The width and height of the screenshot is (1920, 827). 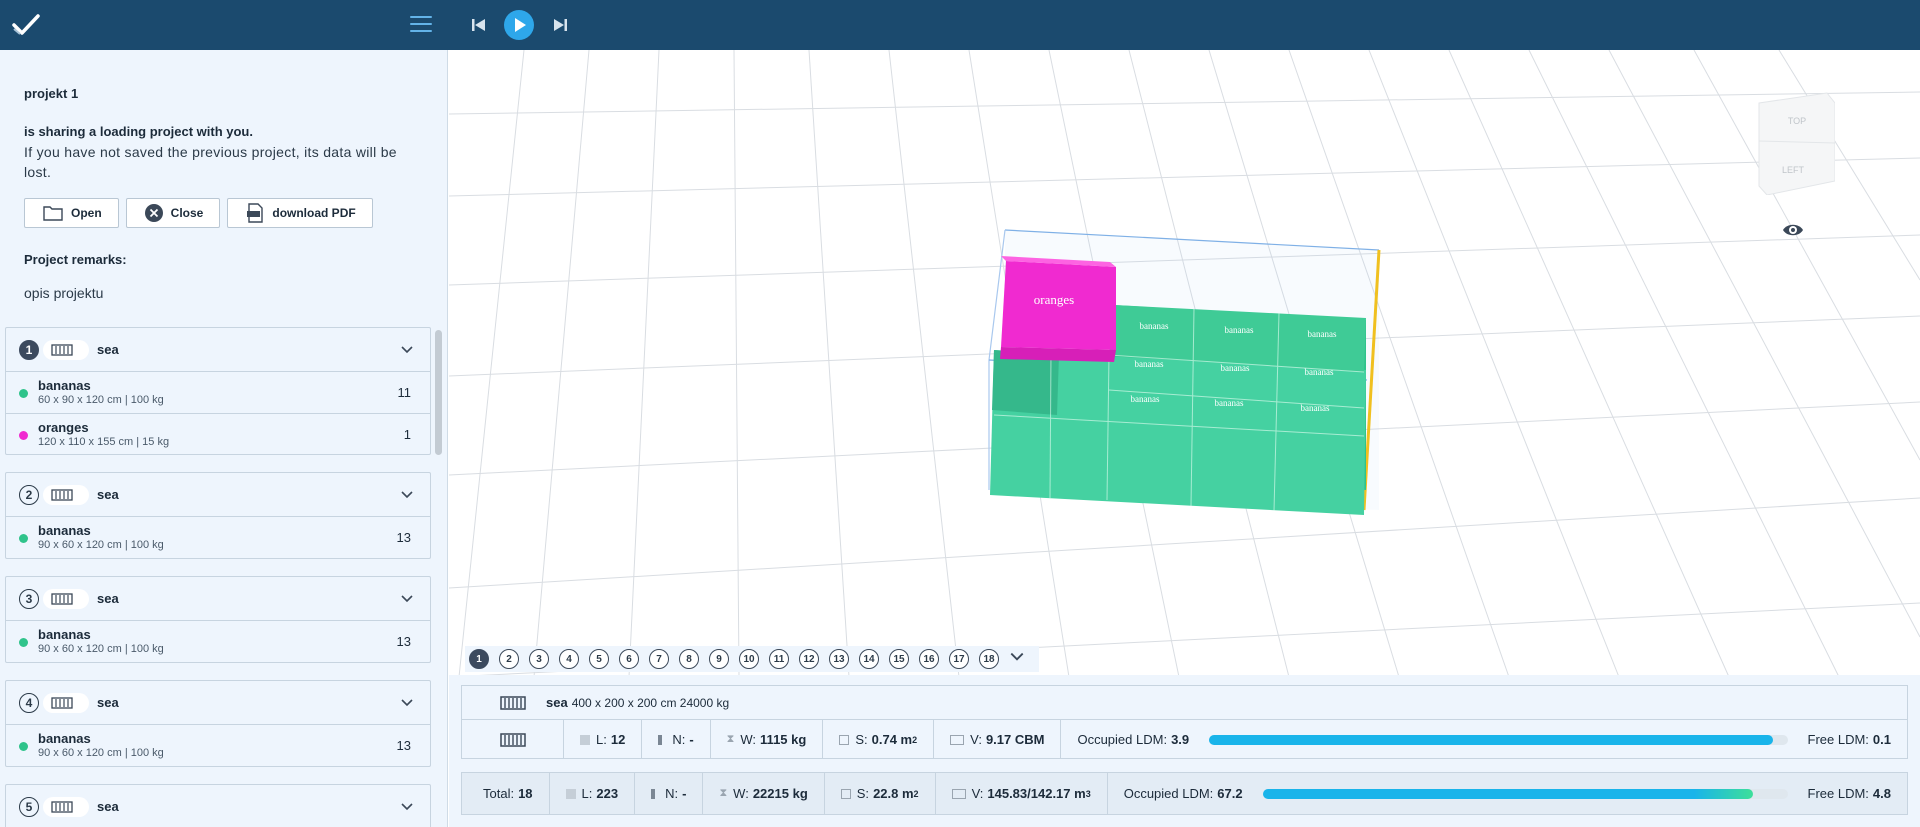 I want to click on ldm-progress, so click(x=1525, y=793).